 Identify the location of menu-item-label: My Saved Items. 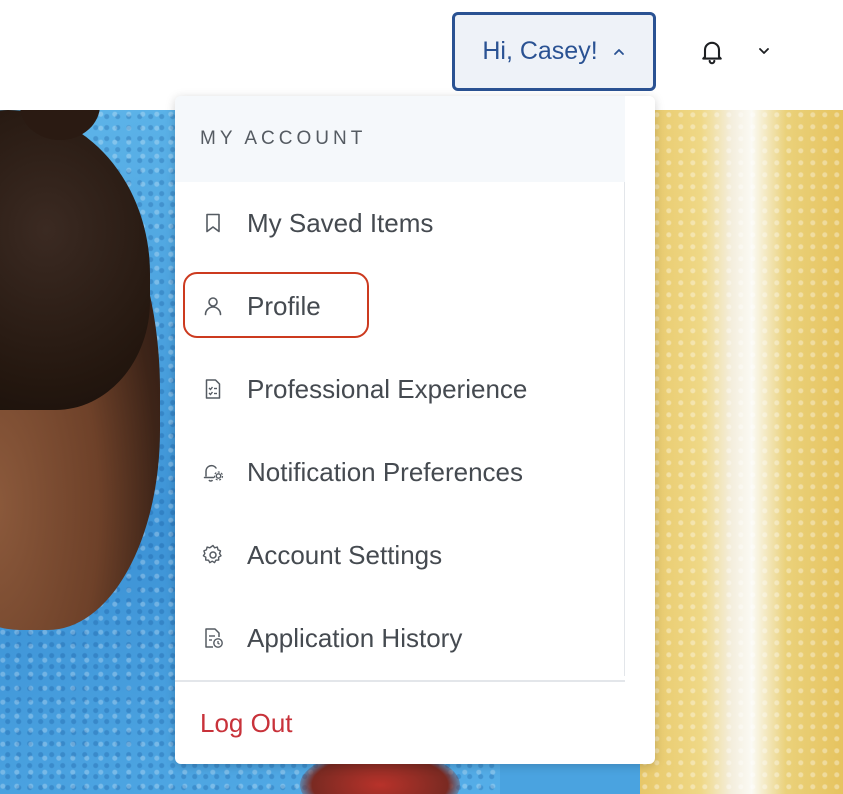
(340, 222).